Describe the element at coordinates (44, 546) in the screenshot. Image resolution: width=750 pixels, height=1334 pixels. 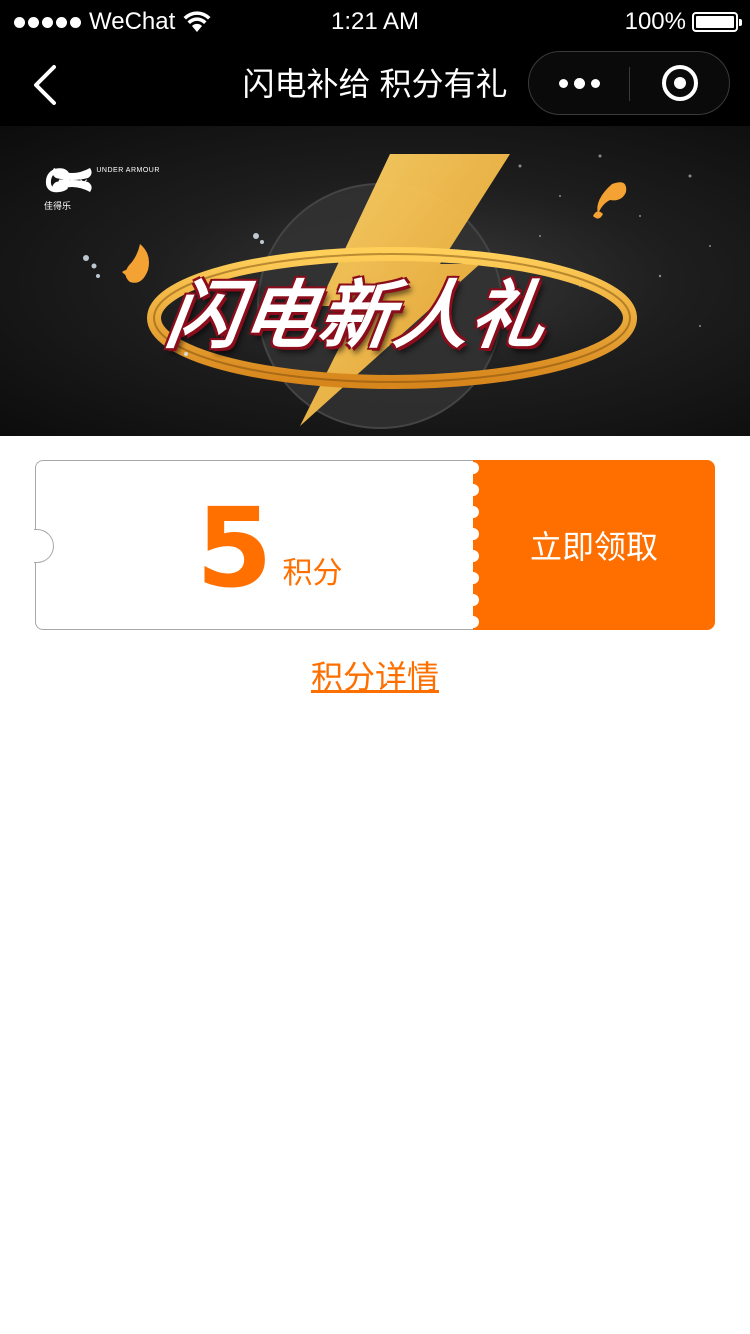
I see `coupon-notch` at that location.